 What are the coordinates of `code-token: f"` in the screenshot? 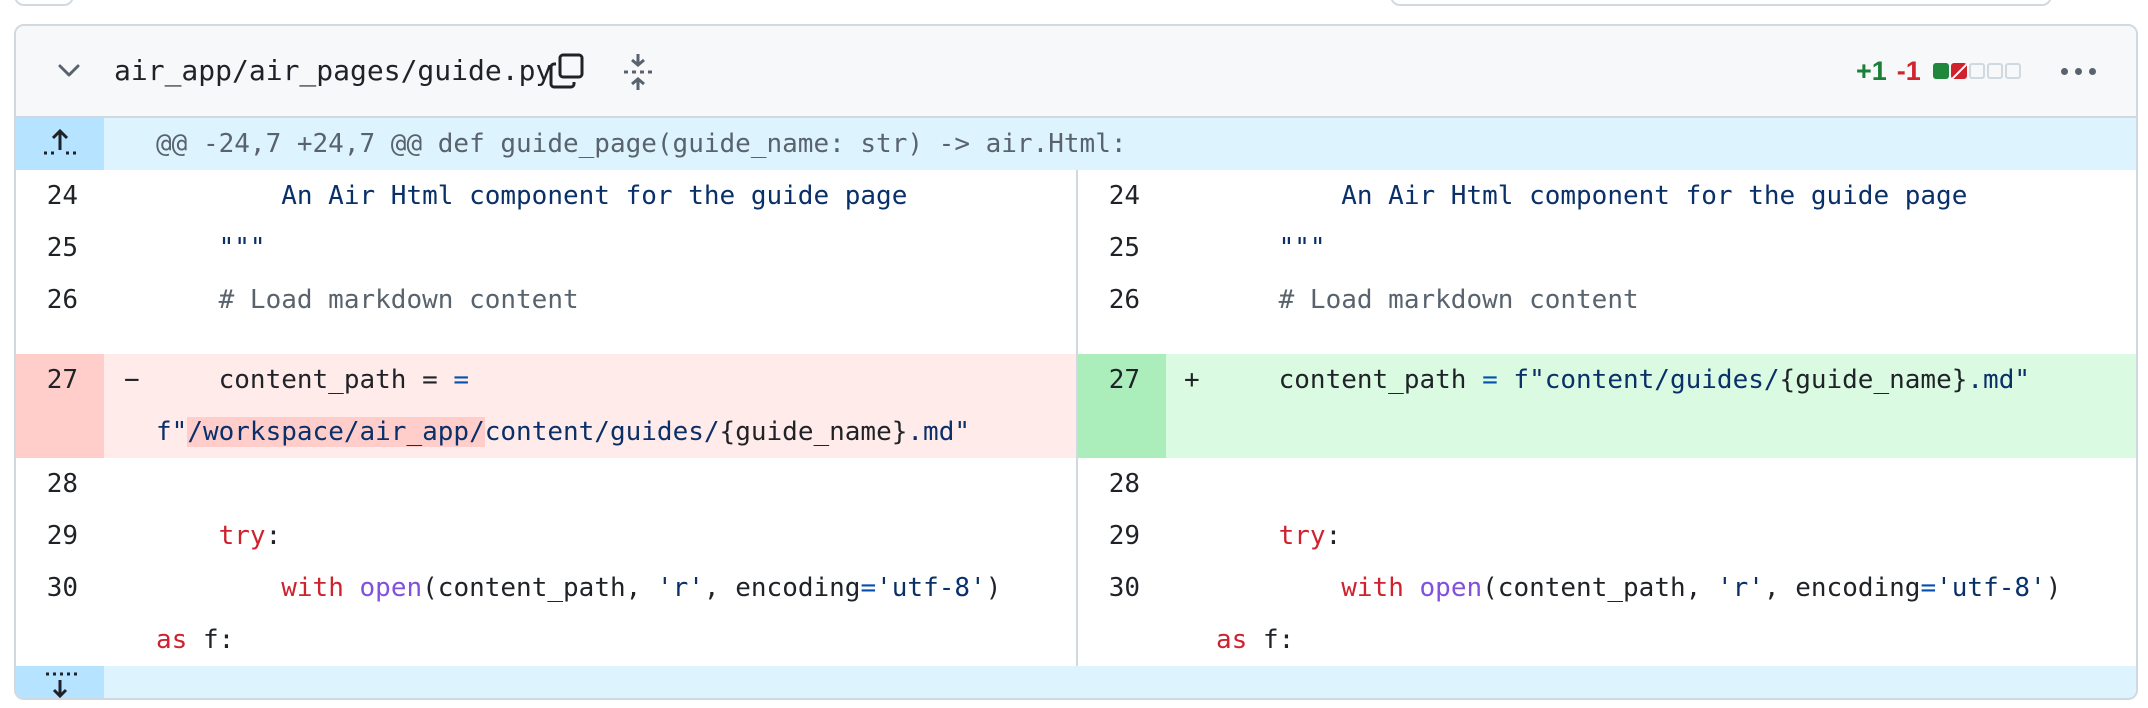 It's located at (172, 432).